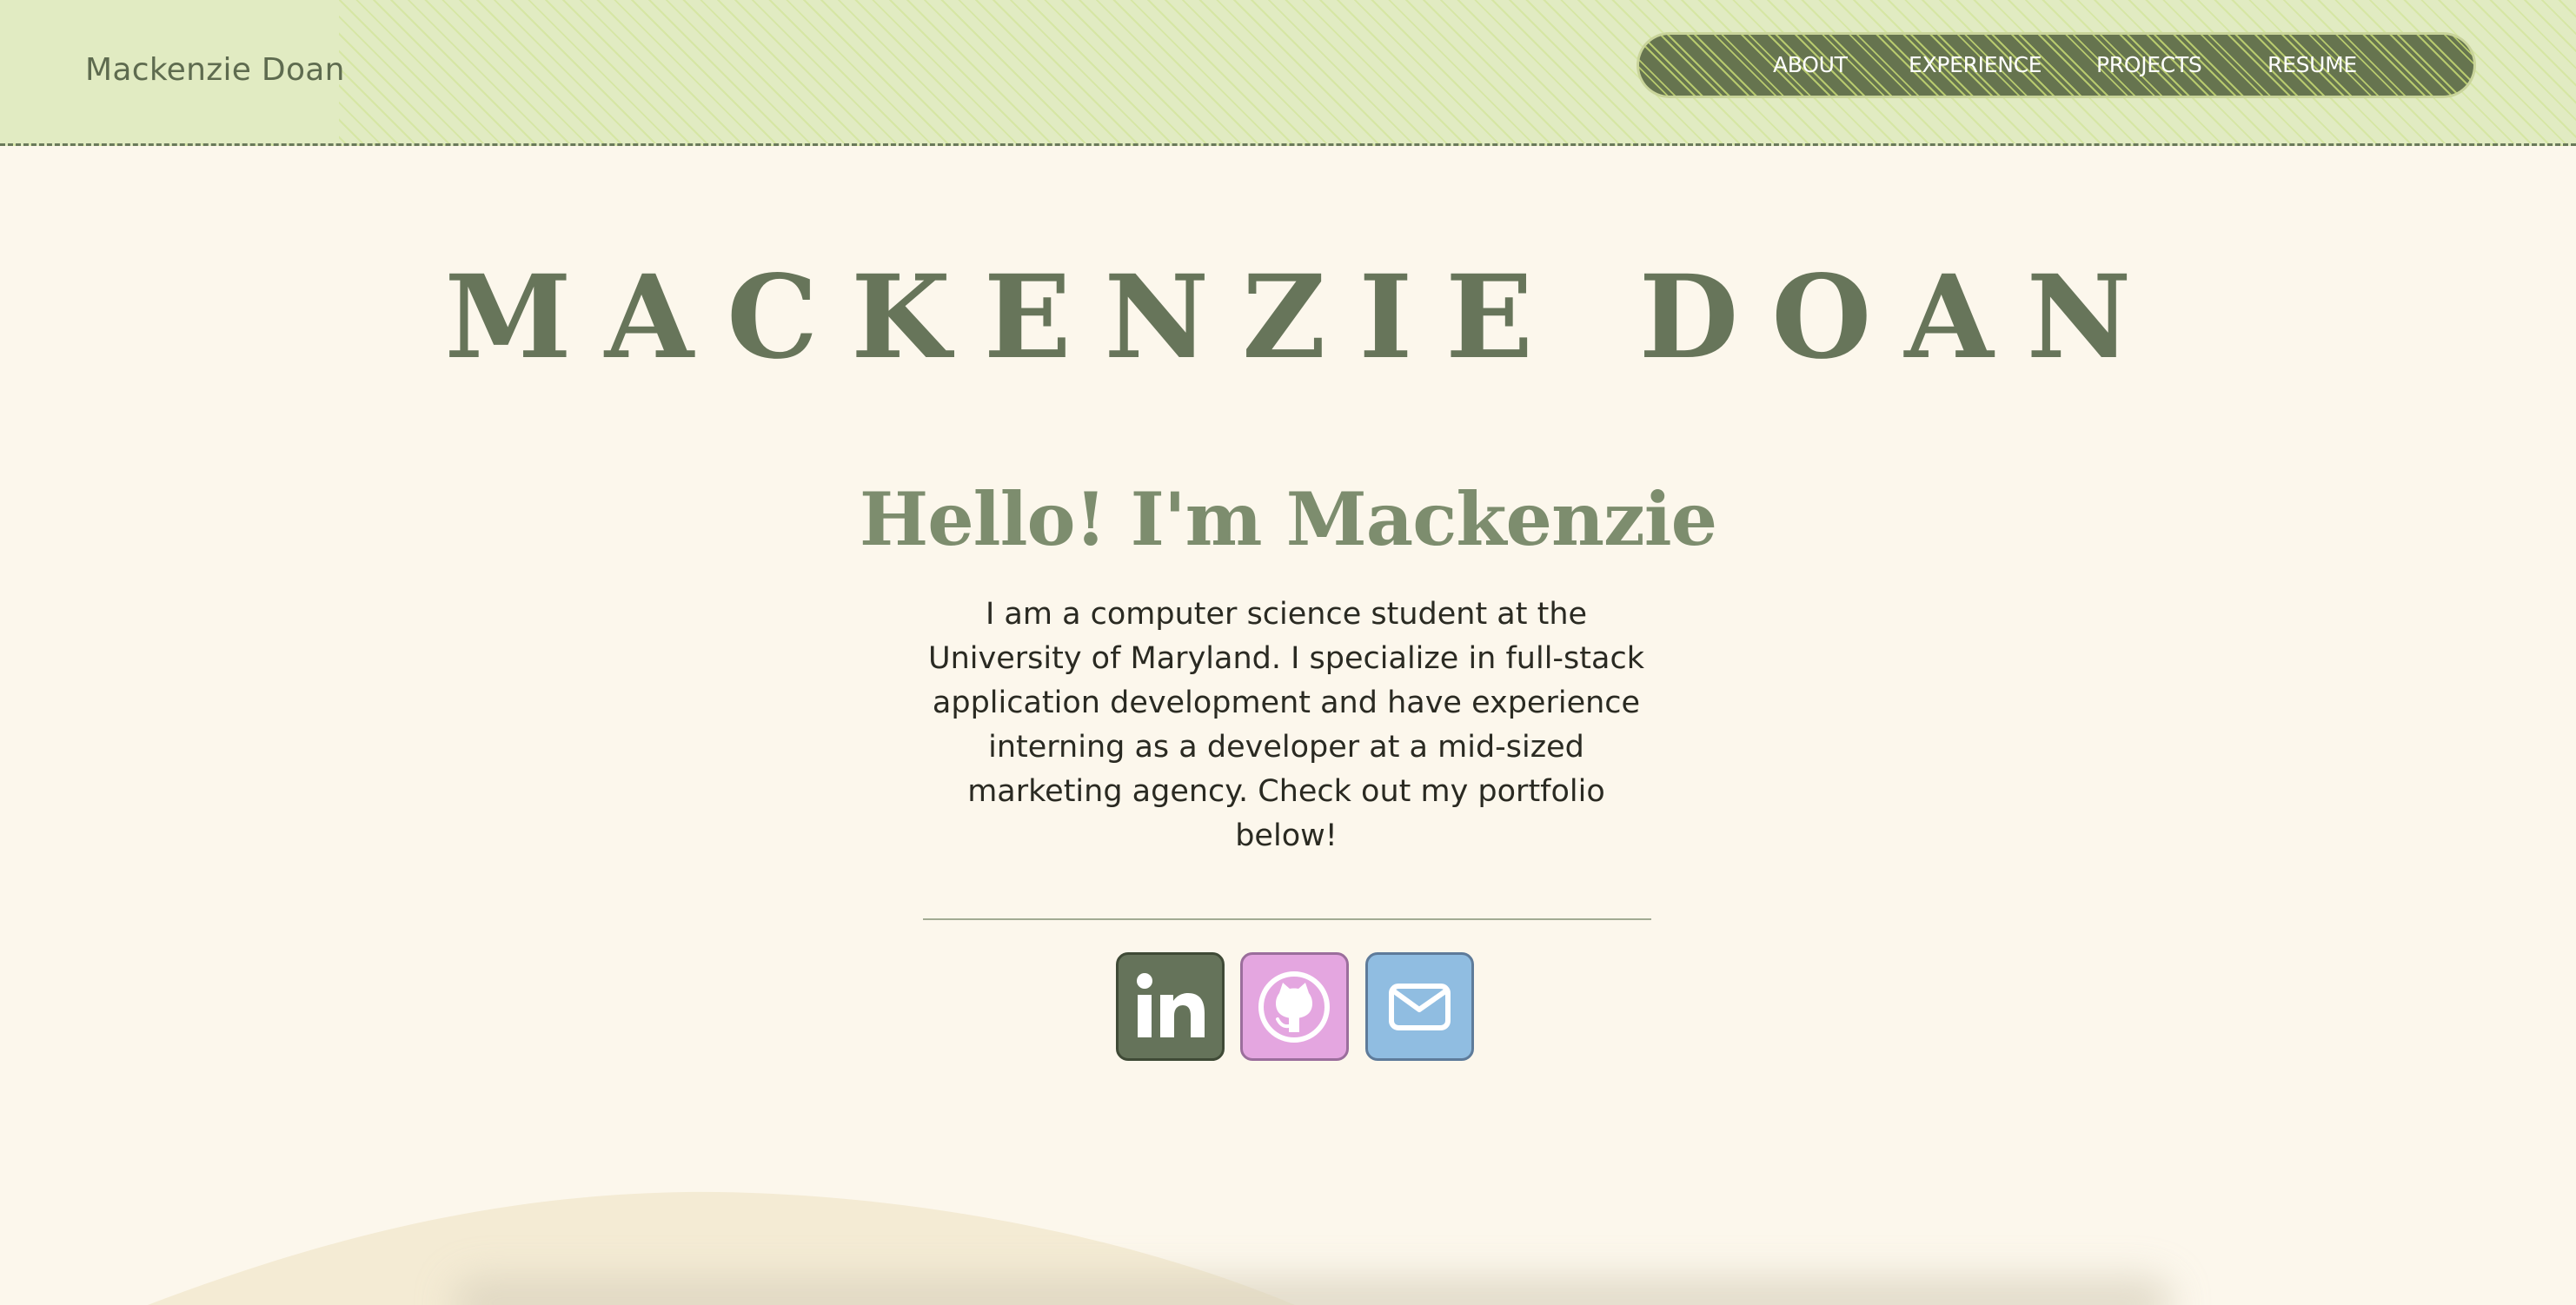  What do you see at coordinates (1287, 919) in the screenshot?
I see `divider` at bounding box center [1287, 919].